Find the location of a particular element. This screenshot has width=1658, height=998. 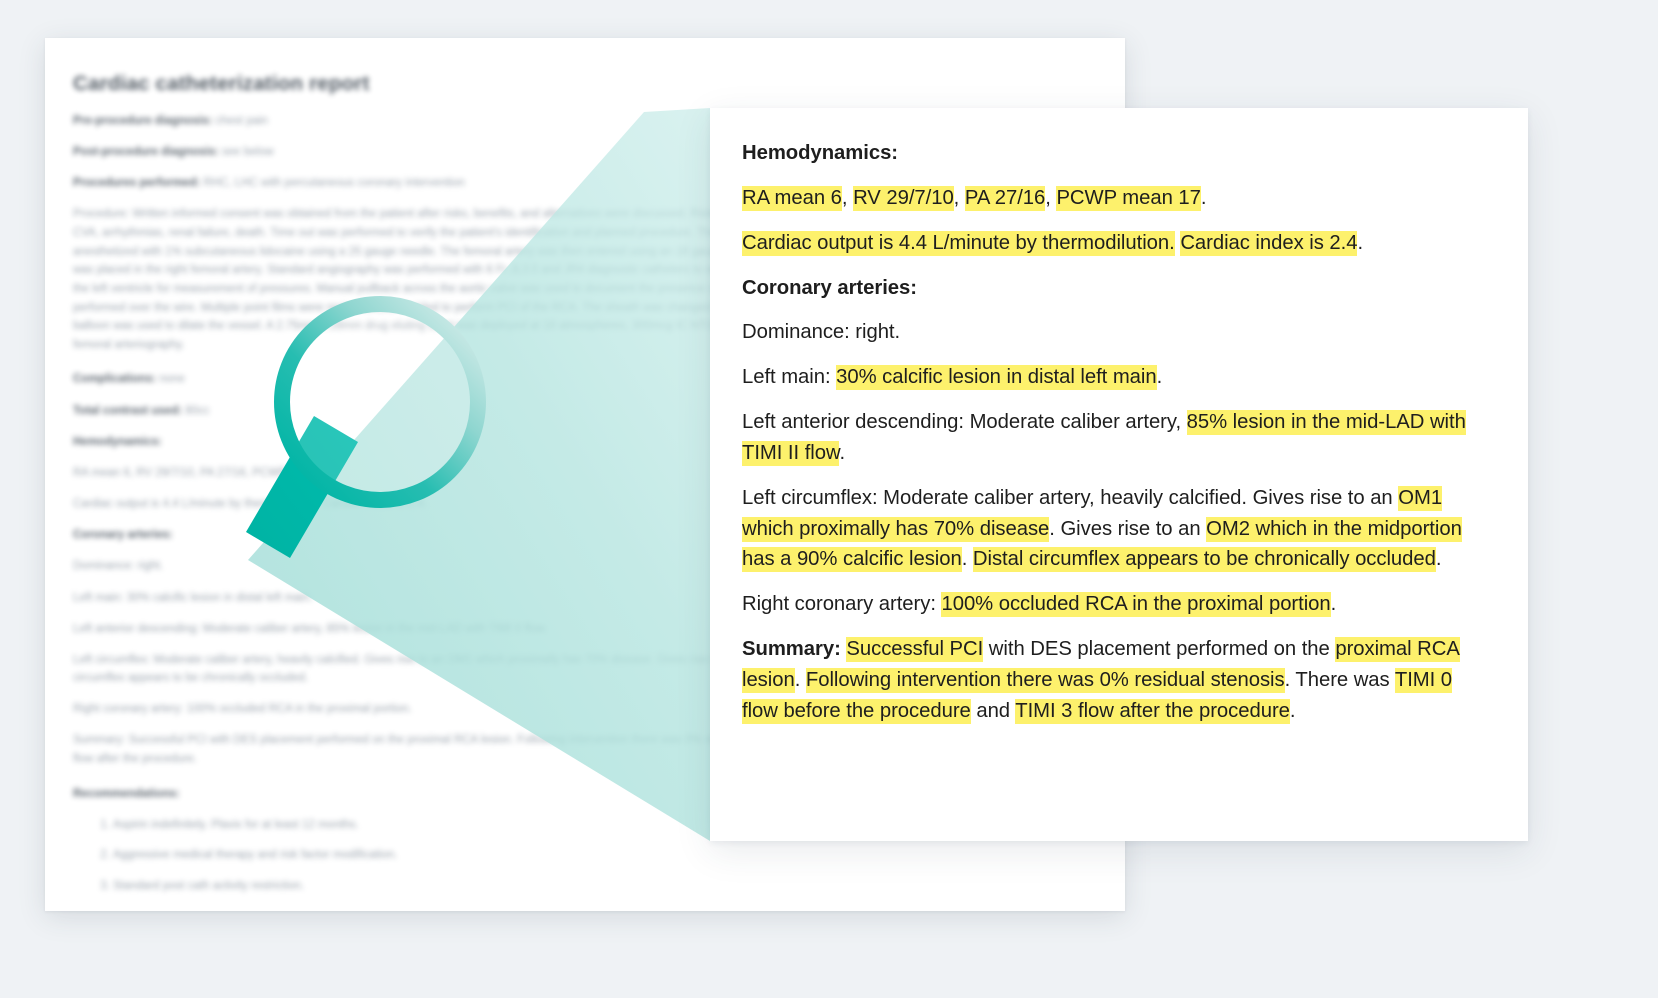

text-mid: with DES placement performed on the is located at coordinates (1159, 649).